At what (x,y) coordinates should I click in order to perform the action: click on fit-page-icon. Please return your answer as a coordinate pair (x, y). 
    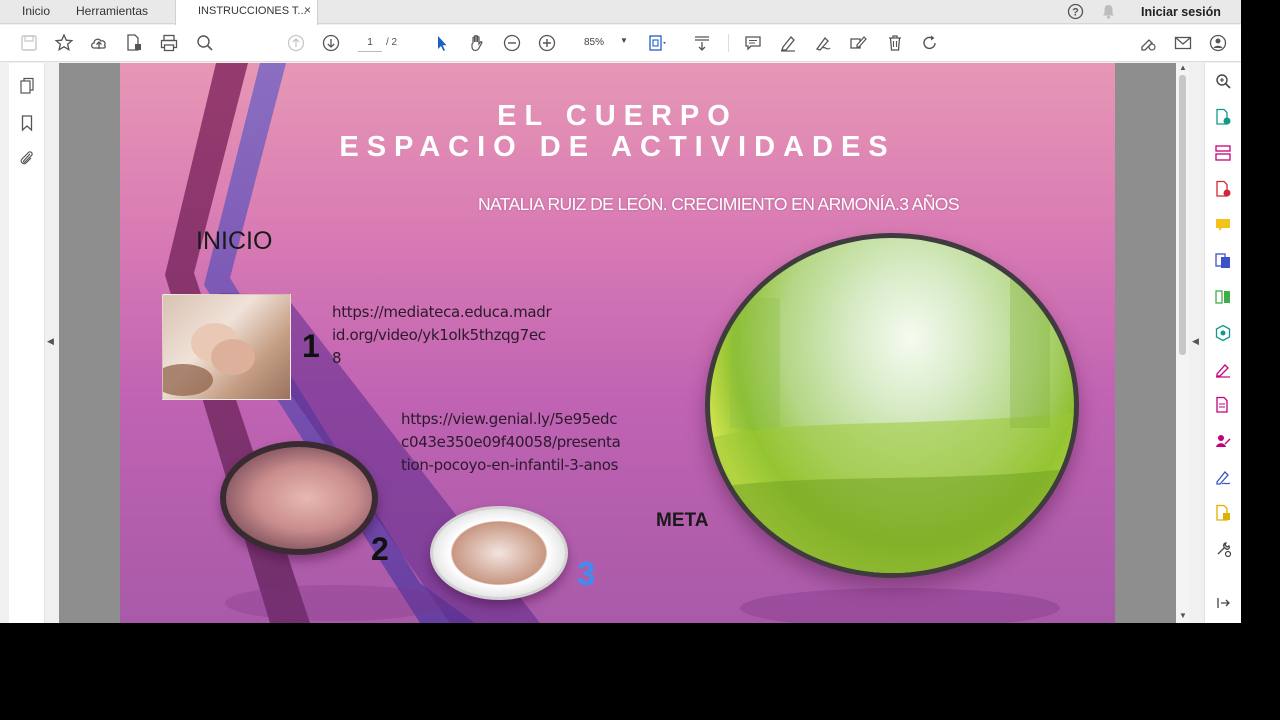
    Looking at the image, I should click on (657, 43).